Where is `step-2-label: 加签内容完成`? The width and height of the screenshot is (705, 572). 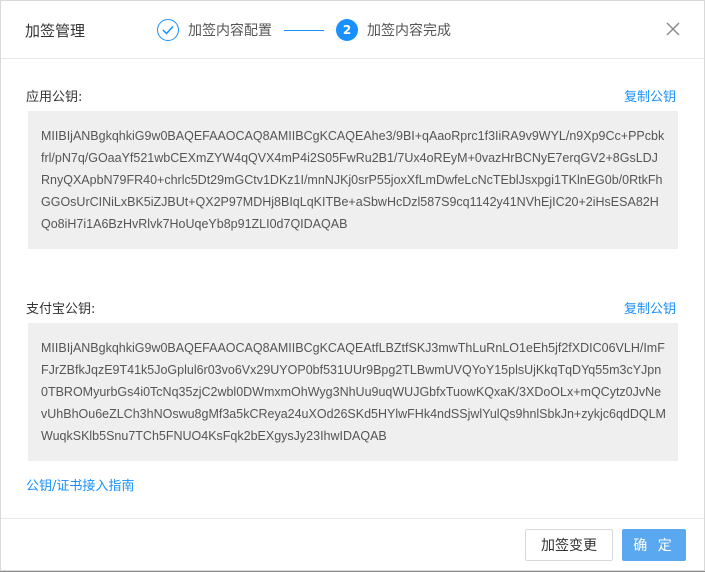 step-2-label: 加签内容完成 is located at coordinates (409, 31).